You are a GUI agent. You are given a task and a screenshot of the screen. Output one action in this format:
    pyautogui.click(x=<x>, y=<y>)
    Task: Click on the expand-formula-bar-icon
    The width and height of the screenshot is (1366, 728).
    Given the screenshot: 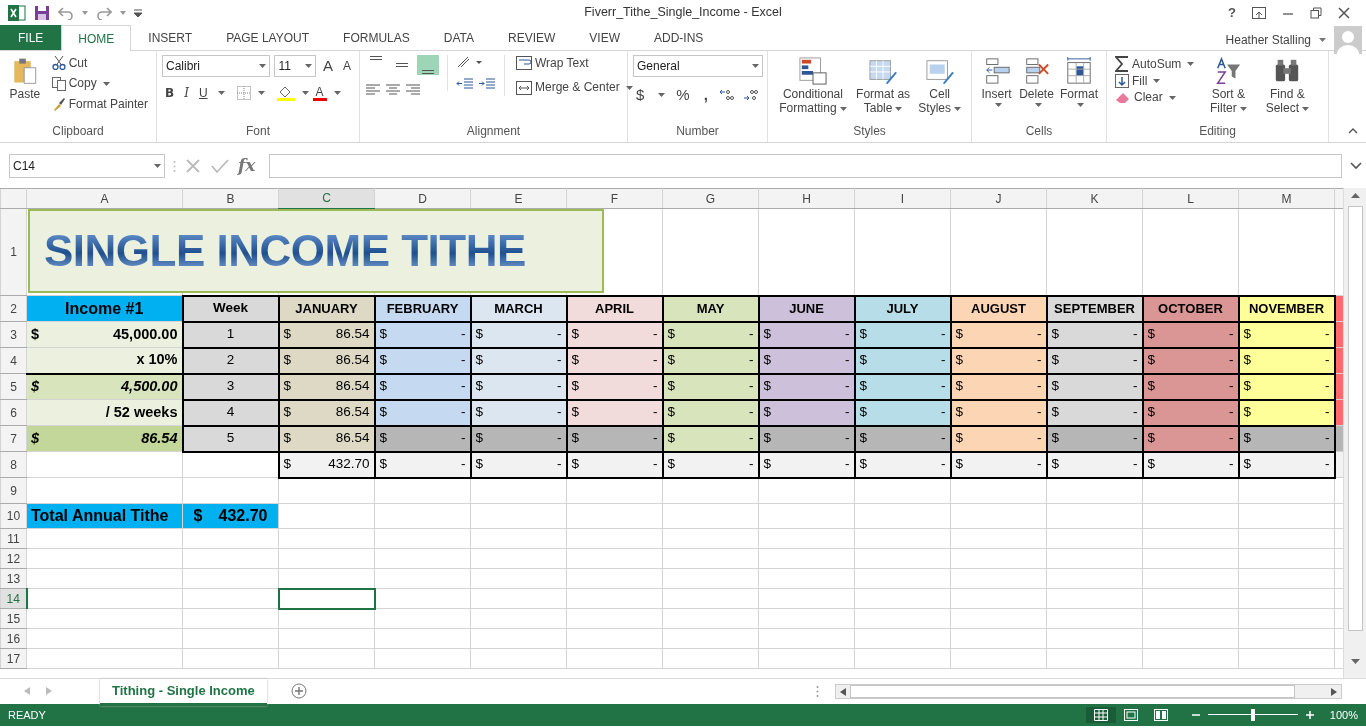 What is the action you would take?
    pyautogui.click(x=1356, y=166)
    